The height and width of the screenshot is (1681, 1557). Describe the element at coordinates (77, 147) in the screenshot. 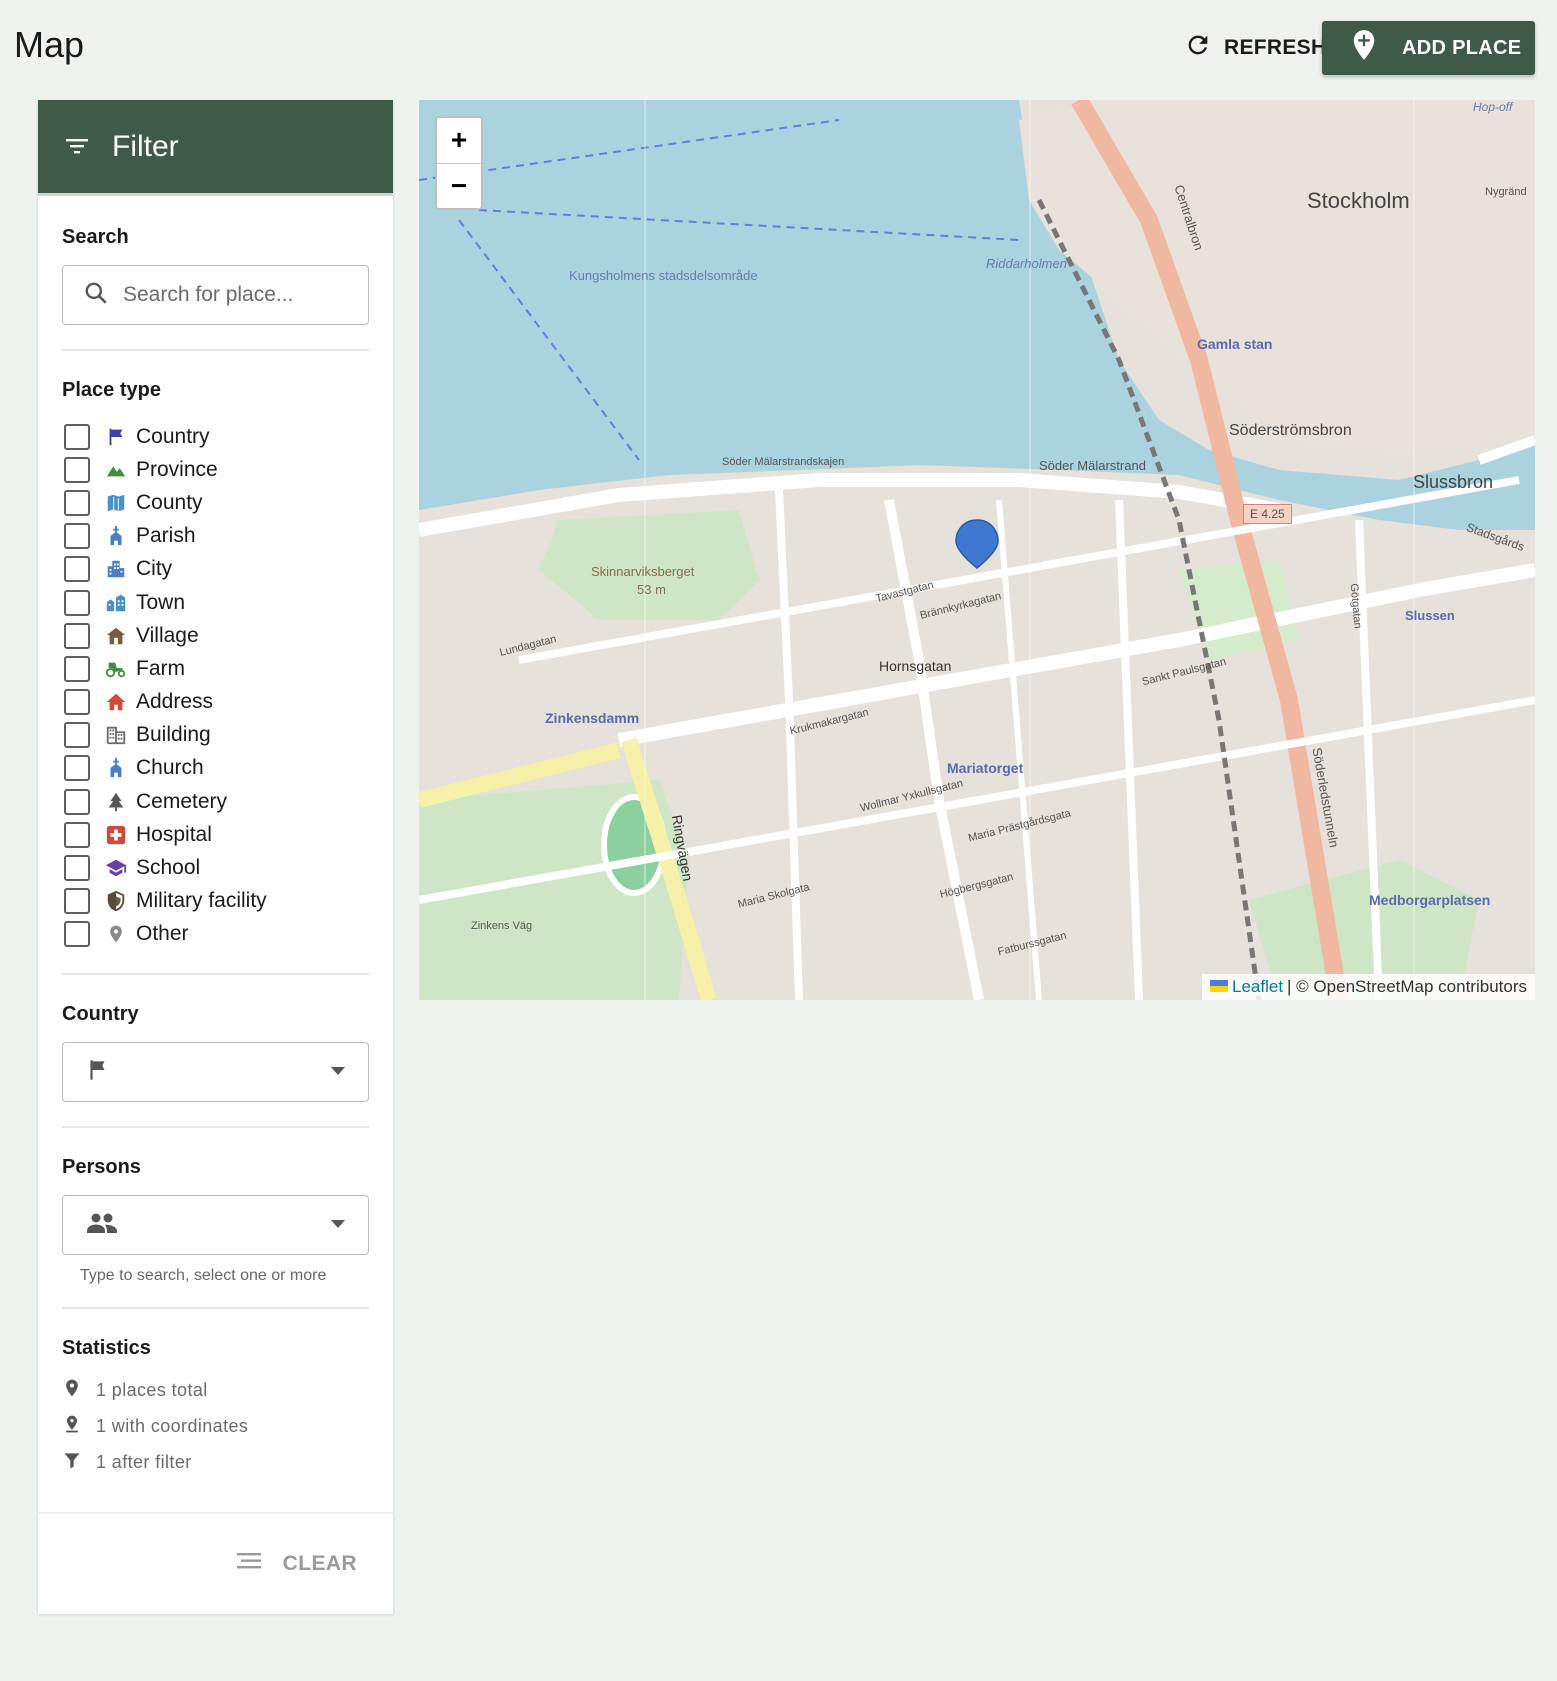

I see `filter-list-icon` at that location.